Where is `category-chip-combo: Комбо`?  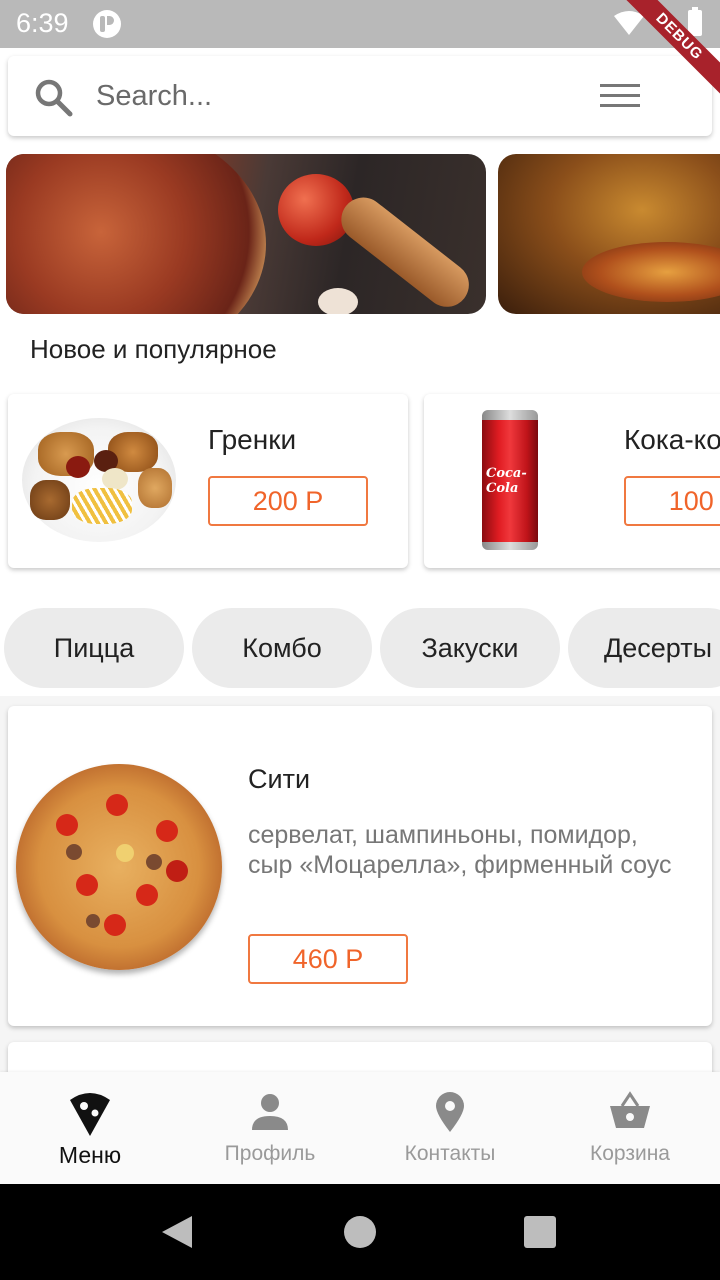 category-chip-combo: Комбо is located at coordinates (282, 648).